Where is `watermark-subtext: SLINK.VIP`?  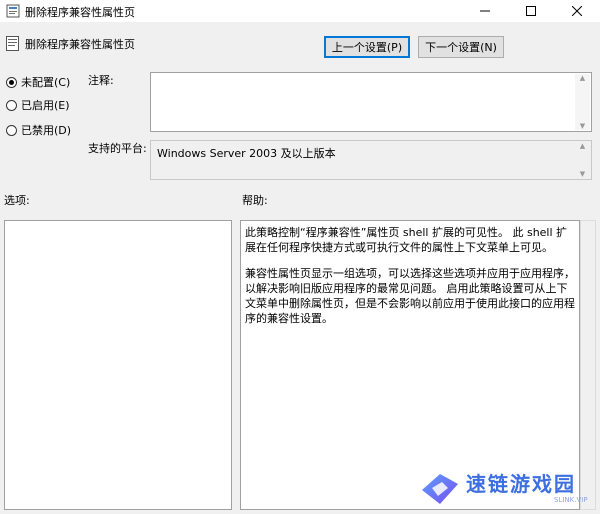
watermark-subtext: SLINK.VIP is located at coordinates (571, 500).